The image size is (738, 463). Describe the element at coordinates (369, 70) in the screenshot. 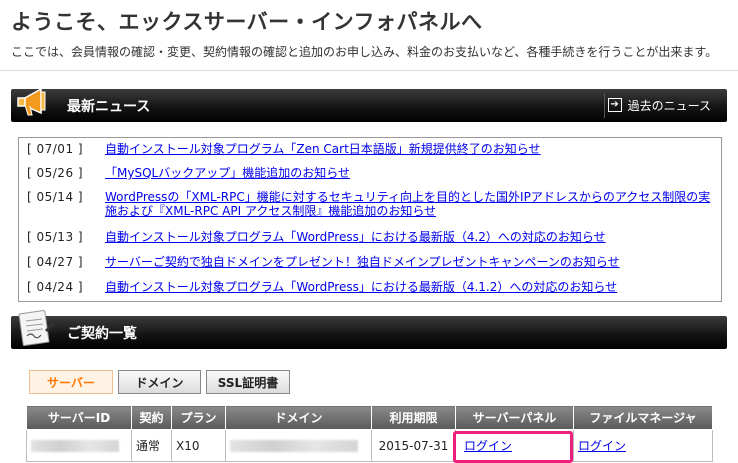

I see `divider` at that location.